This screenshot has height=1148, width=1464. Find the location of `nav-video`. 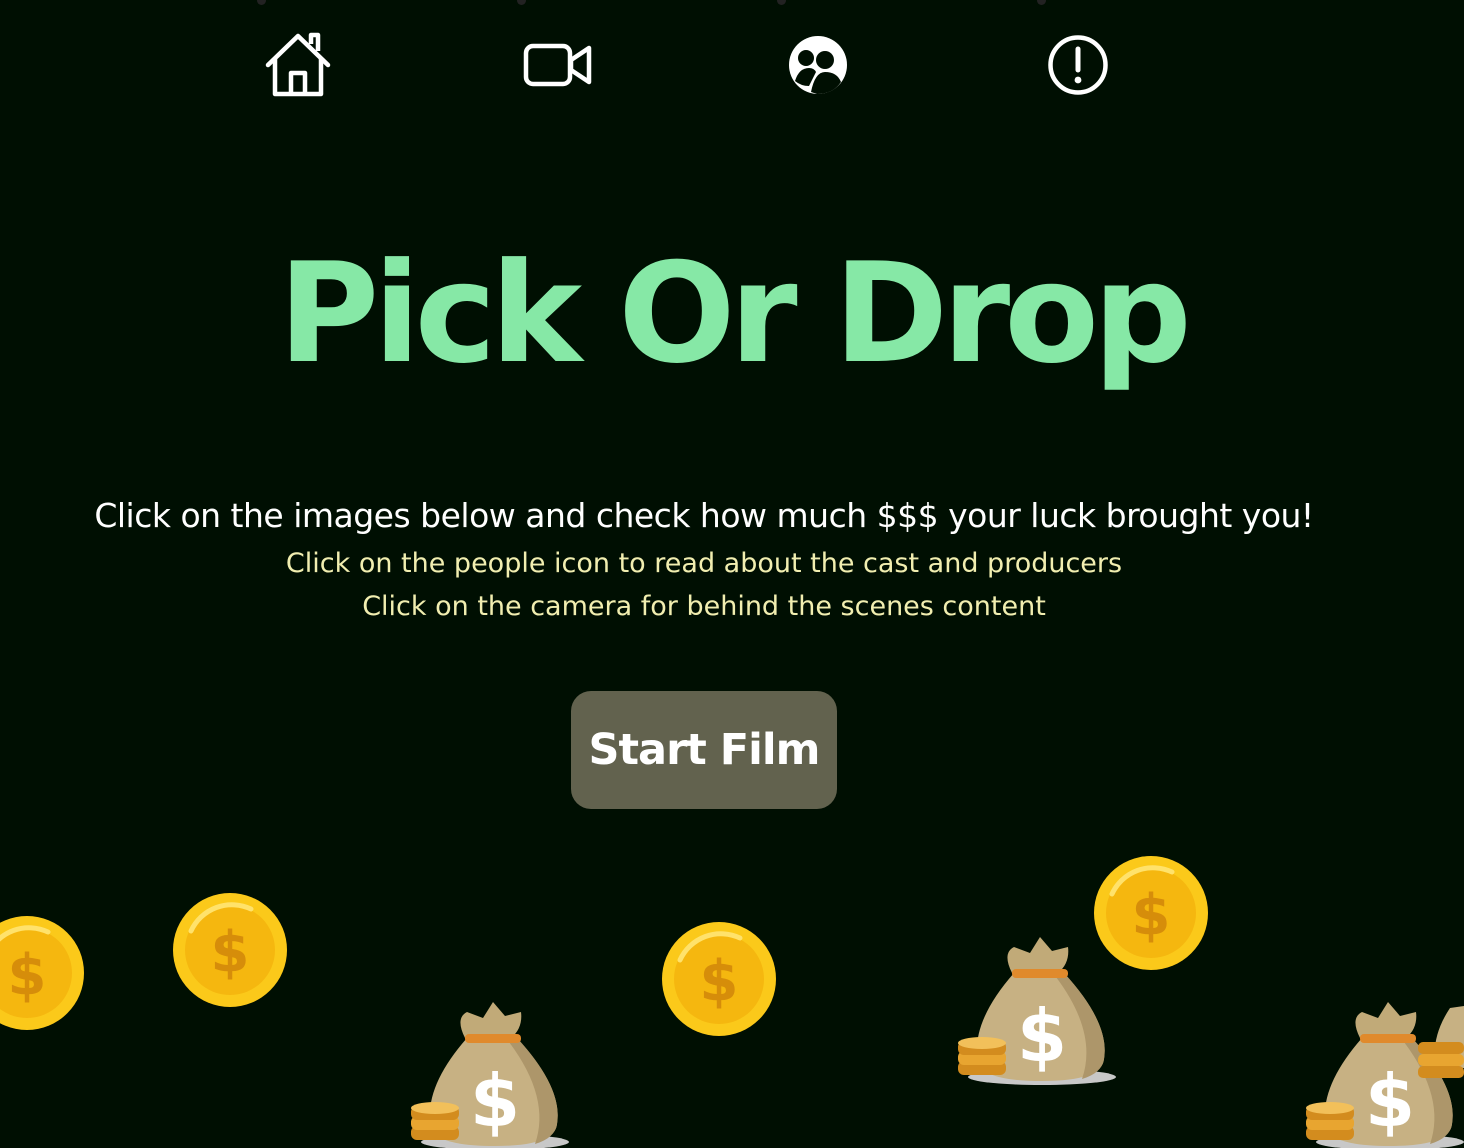

nav-video is located at coordinates (558, 65).